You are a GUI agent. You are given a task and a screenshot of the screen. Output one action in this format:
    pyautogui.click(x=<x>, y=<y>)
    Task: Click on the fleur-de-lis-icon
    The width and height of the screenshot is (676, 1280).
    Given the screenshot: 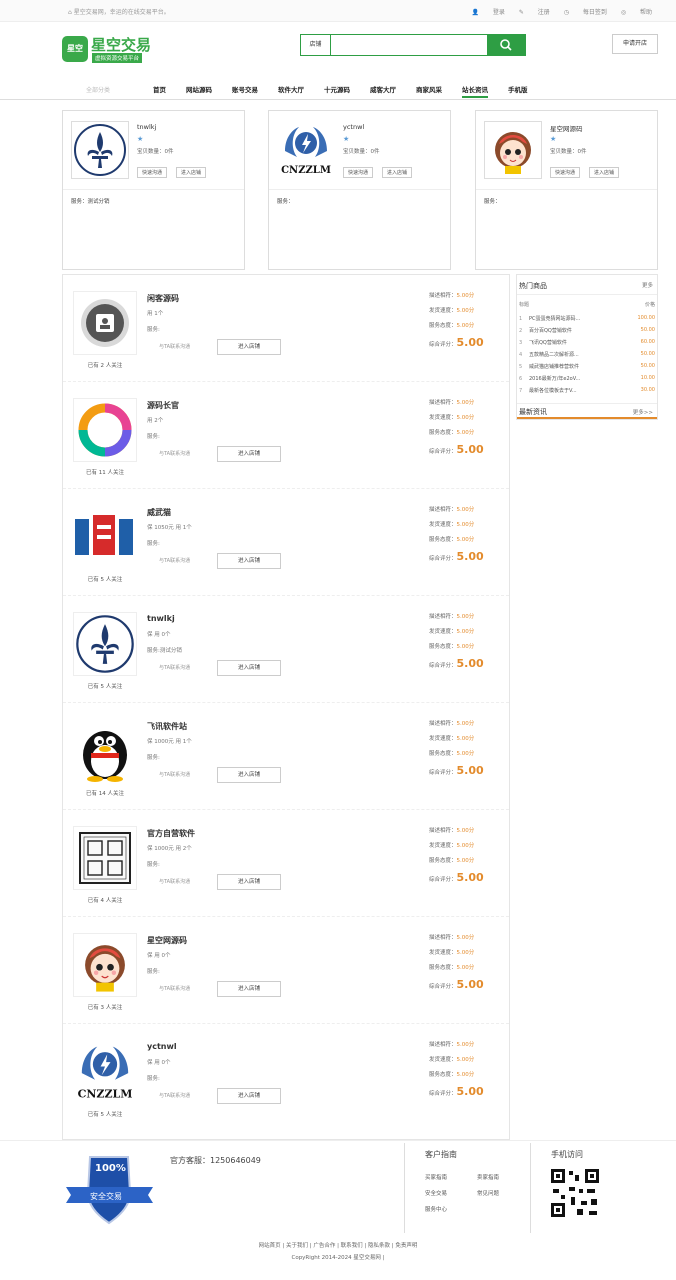 What is the action you would take?
    pyautogui.click(x=105, y=644)
    